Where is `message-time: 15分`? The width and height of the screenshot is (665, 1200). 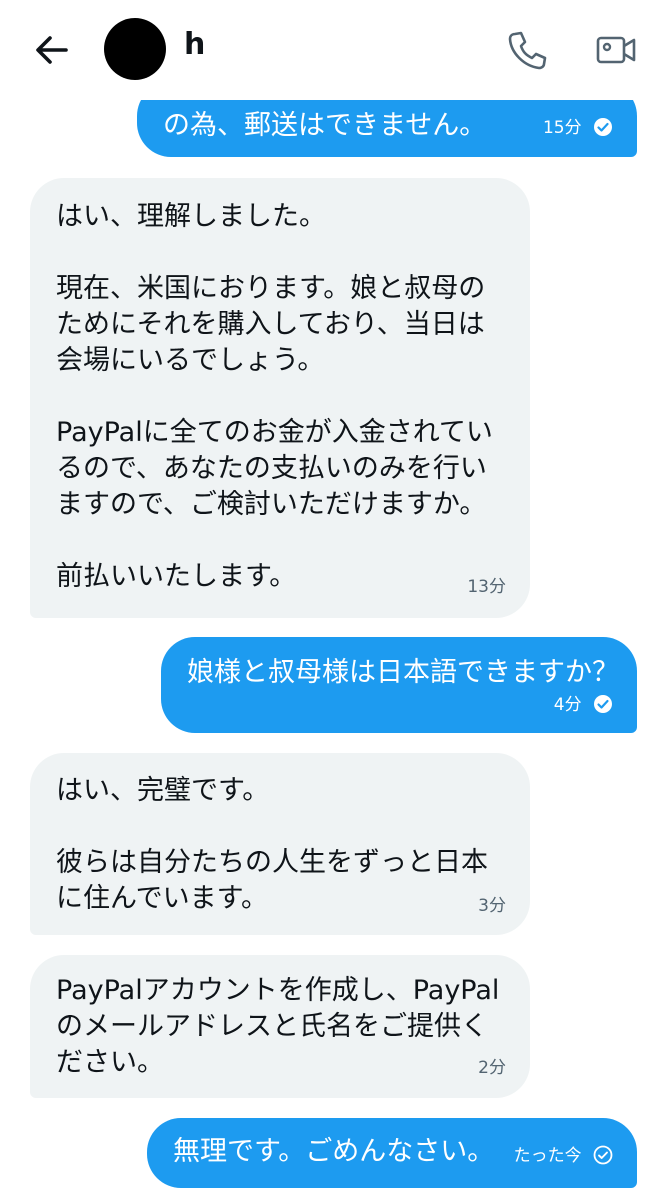 message-time: 15分 is located at coordinates (577, 127).